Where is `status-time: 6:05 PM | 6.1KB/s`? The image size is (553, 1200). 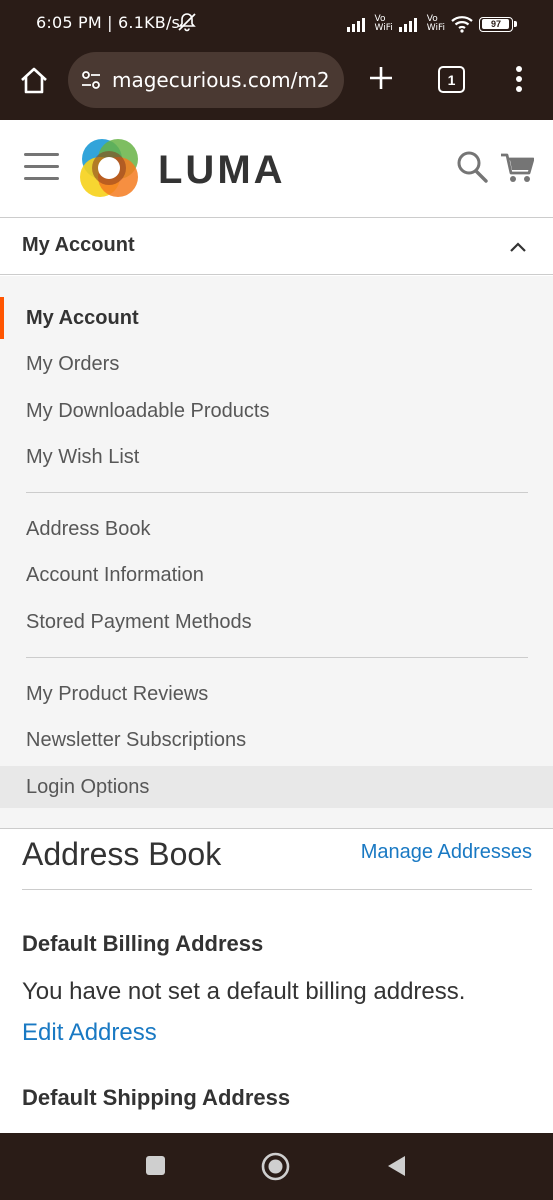 status-time: 6:05 PM | 6.1KB/s is located at coordinates (108, 22).